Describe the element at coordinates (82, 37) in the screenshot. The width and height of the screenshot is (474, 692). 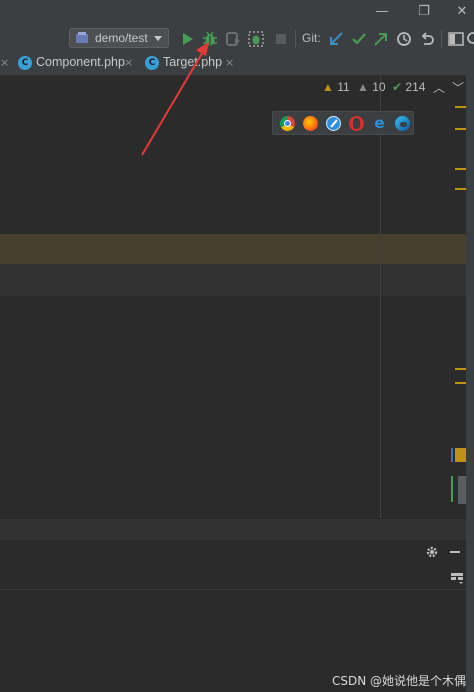
I see `php-config-icon` at that location.